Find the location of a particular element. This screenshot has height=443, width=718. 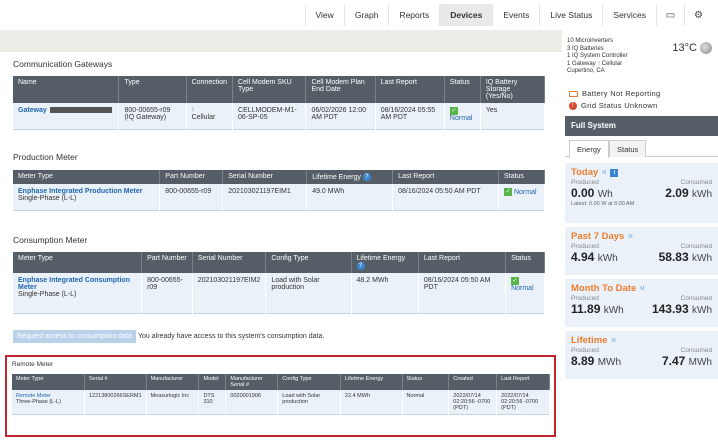

temperature: 13°C is located at coordinates (684, 48).